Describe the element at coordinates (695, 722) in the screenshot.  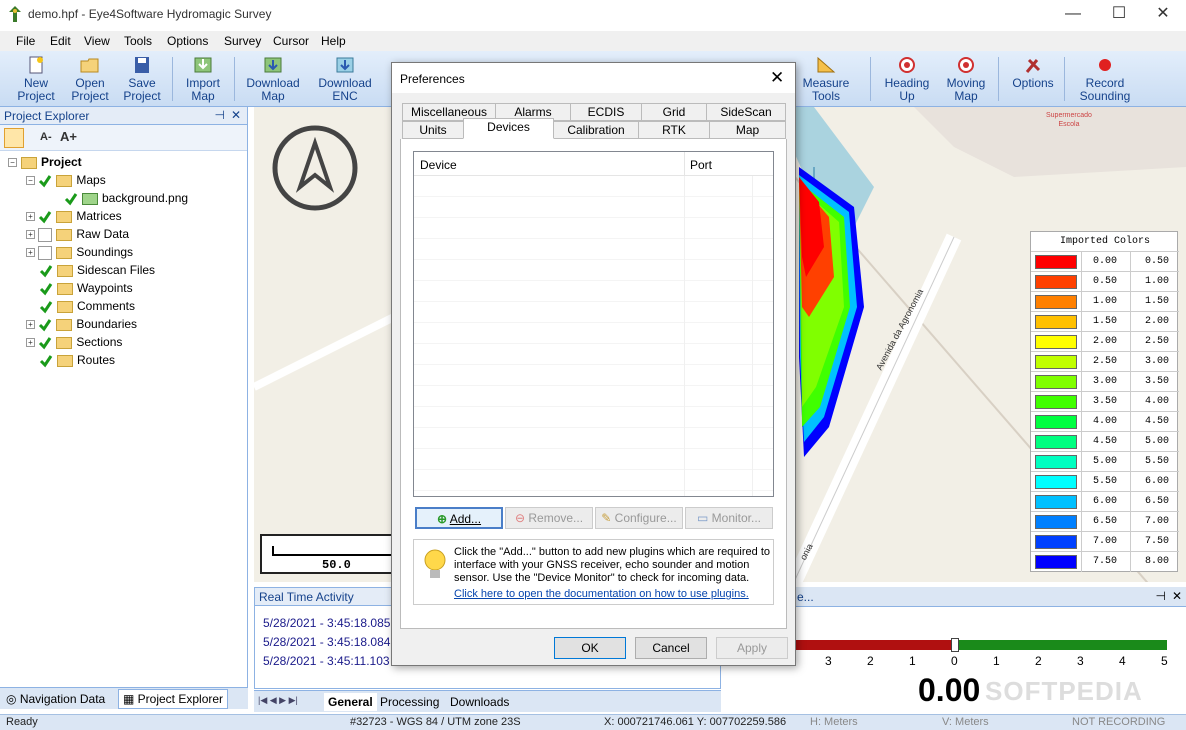
I see `status-coords: X: 000721746.061 Y: 007702259.586` at that location.